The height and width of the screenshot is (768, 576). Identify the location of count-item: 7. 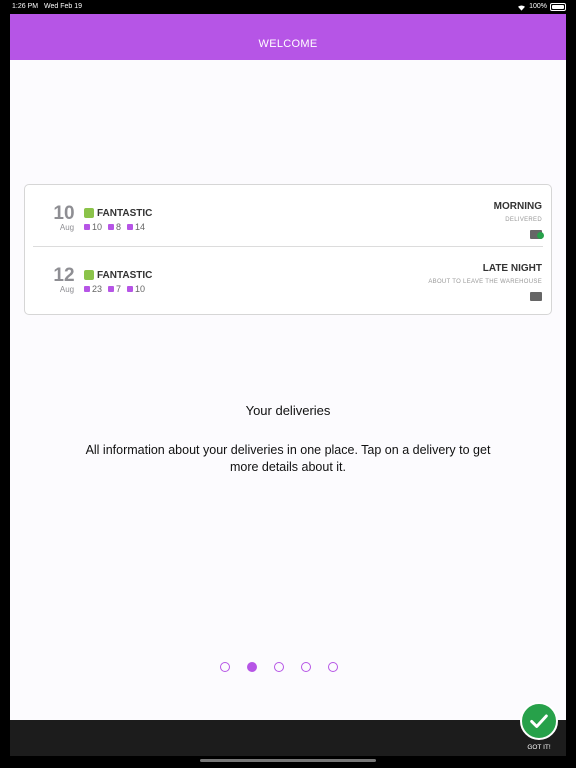
(114, 289).